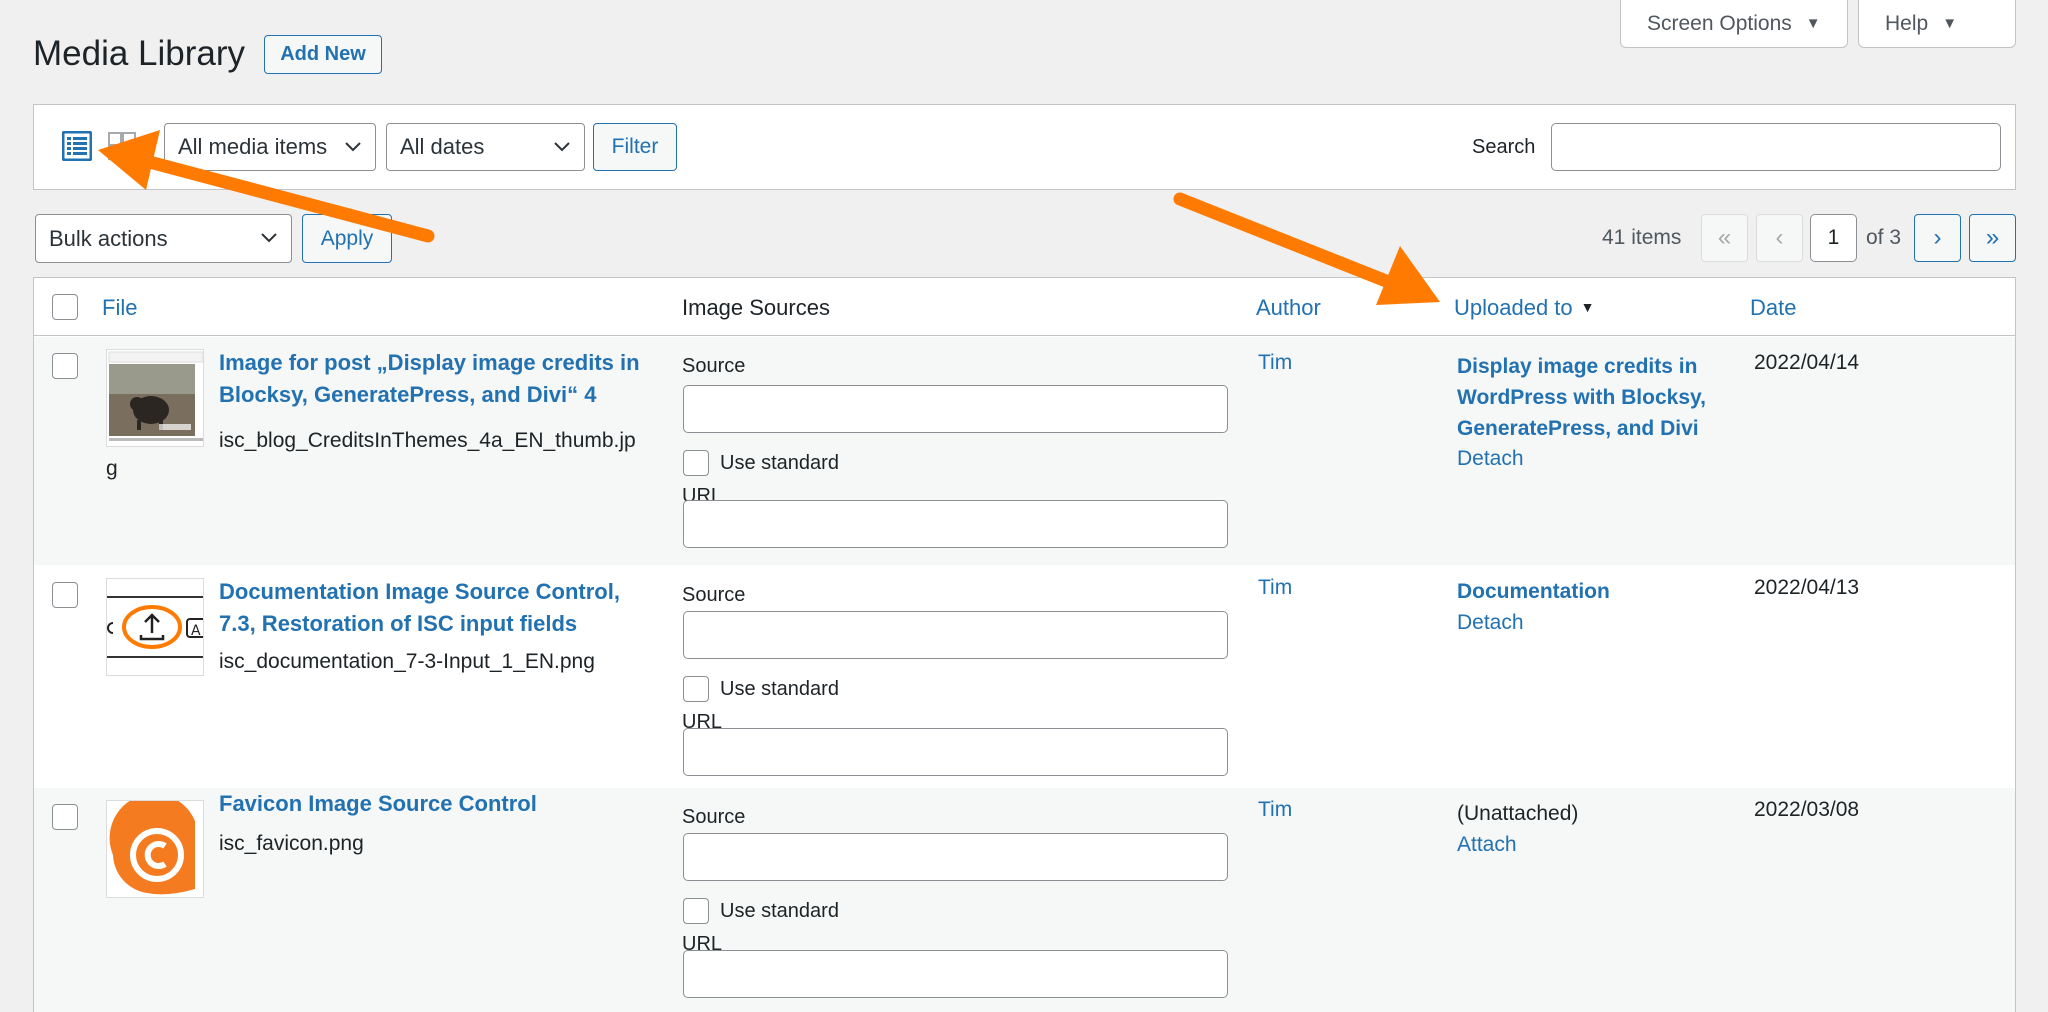 The image size is (2048, 1012). Describe the element at coordinates (323, 54) in the screenshot. I see `add-new-button: Add New` at that location.